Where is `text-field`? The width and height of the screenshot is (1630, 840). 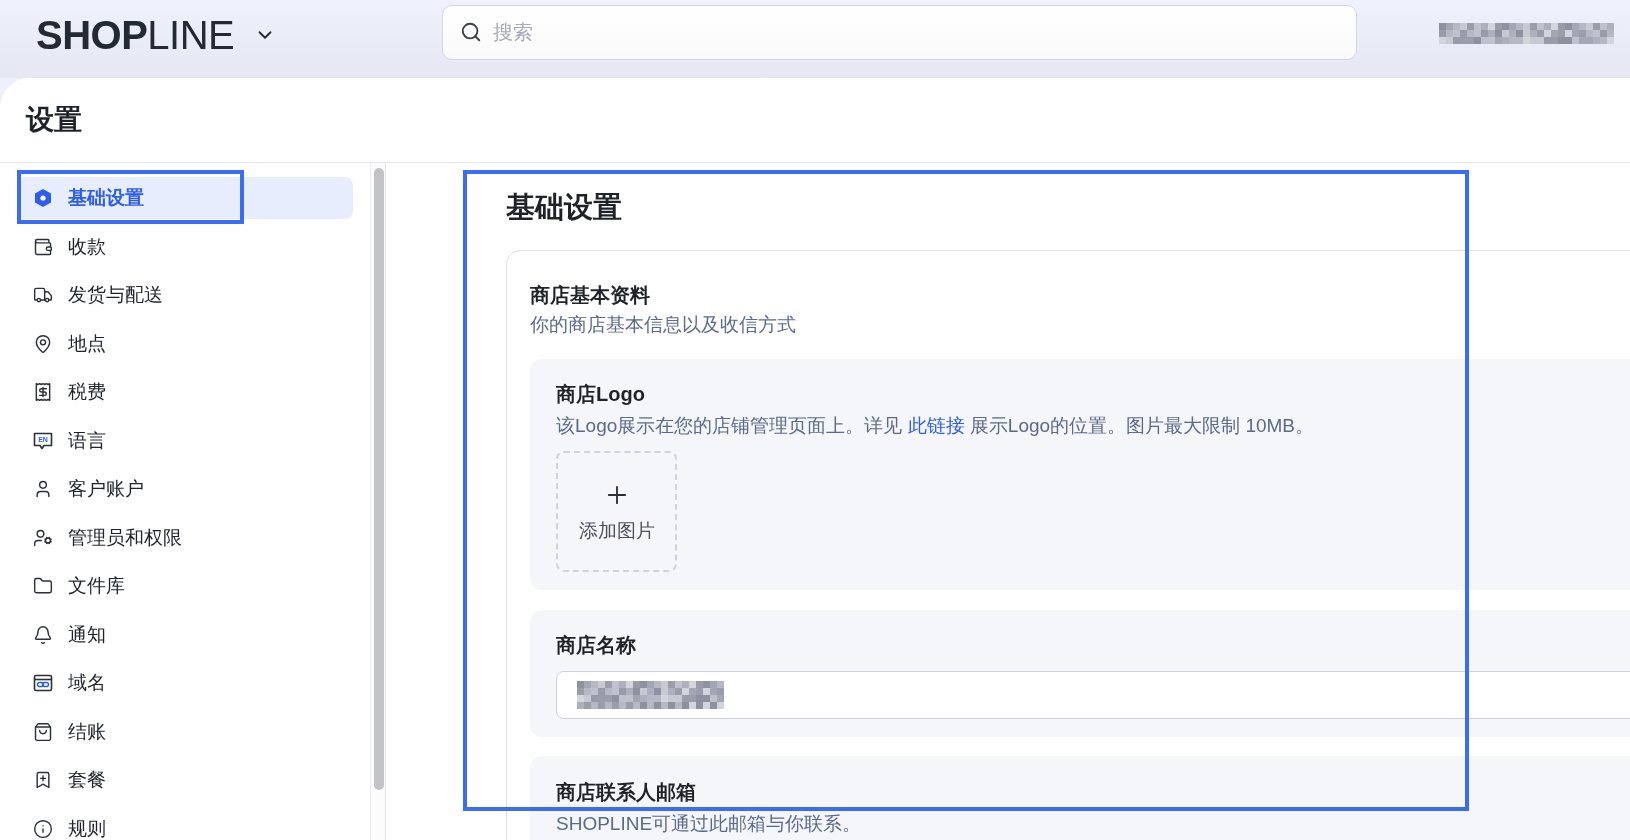 text-field is located at coordinates (1093, 695).